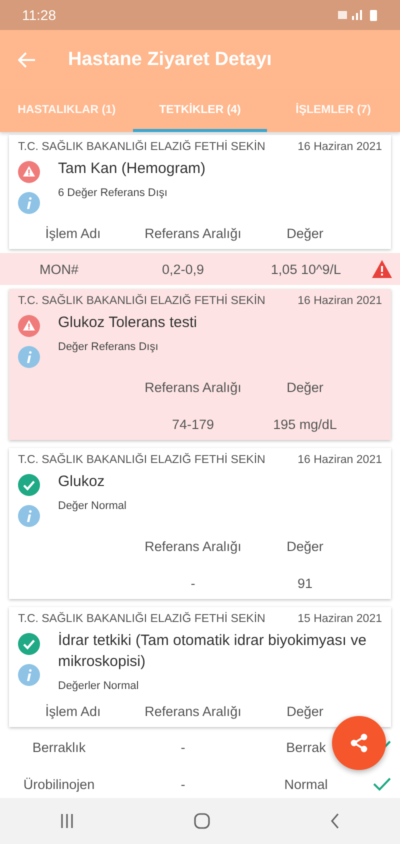 The width and height of the screenshot is (400, 844). What do you see at coordinates (170, 60) in the screenshot?
I see `screen-title: Hastane Ziyaret Detayı` at bounding box center [170, 60].